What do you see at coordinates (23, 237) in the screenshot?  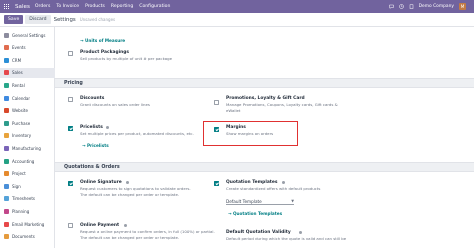 I see `sidebar-item-label: Documents` at bounding box center [23, 237].